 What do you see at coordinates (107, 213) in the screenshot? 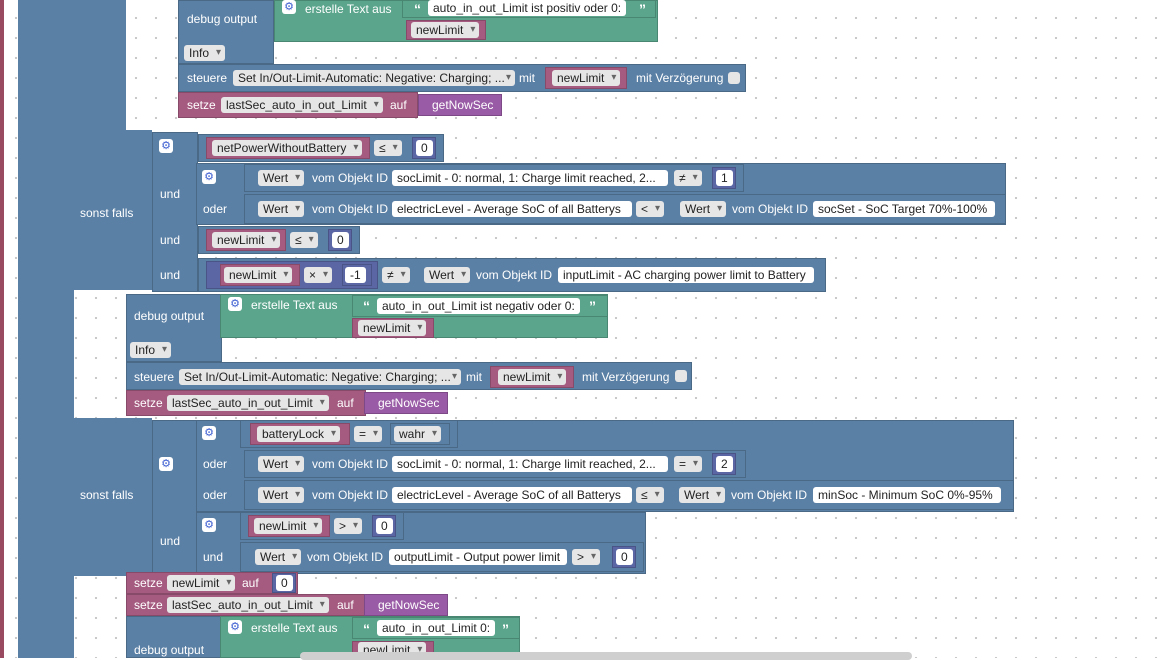
I see `sonst-falls-label-1: sonst falls` at bounding box center [107, 213].